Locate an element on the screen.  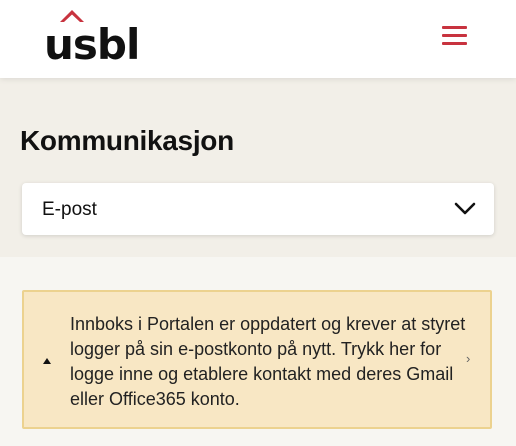
logo-text: usbl is located at coordinates (92, 44).